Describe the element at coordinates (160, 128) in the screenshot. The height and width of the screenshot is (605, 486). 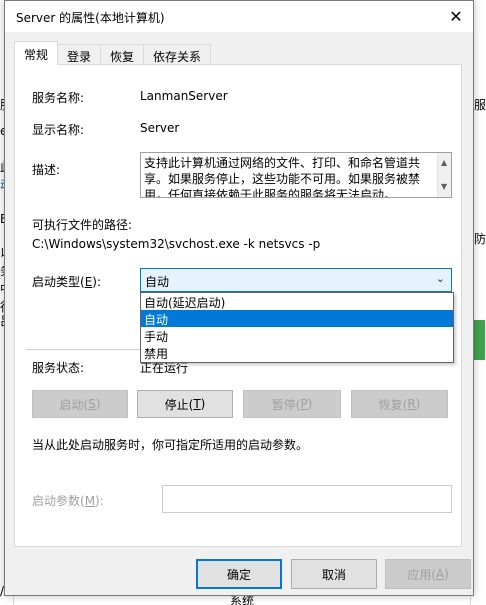
I see `display-name-value: Server` at that location.